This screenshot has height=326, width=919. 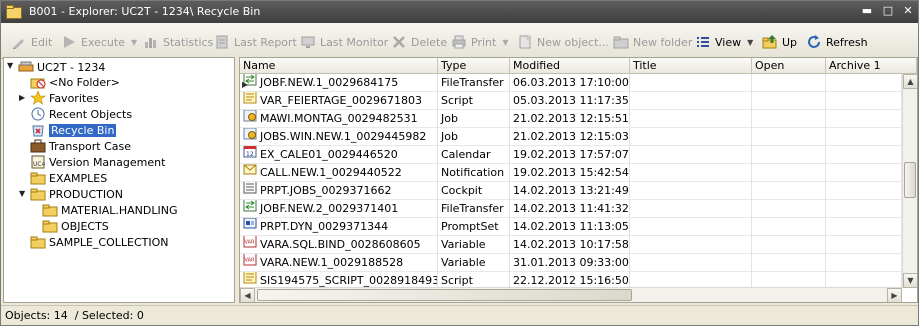 I want to click on new-folder-button: New folder, so click(x=652, y=42).